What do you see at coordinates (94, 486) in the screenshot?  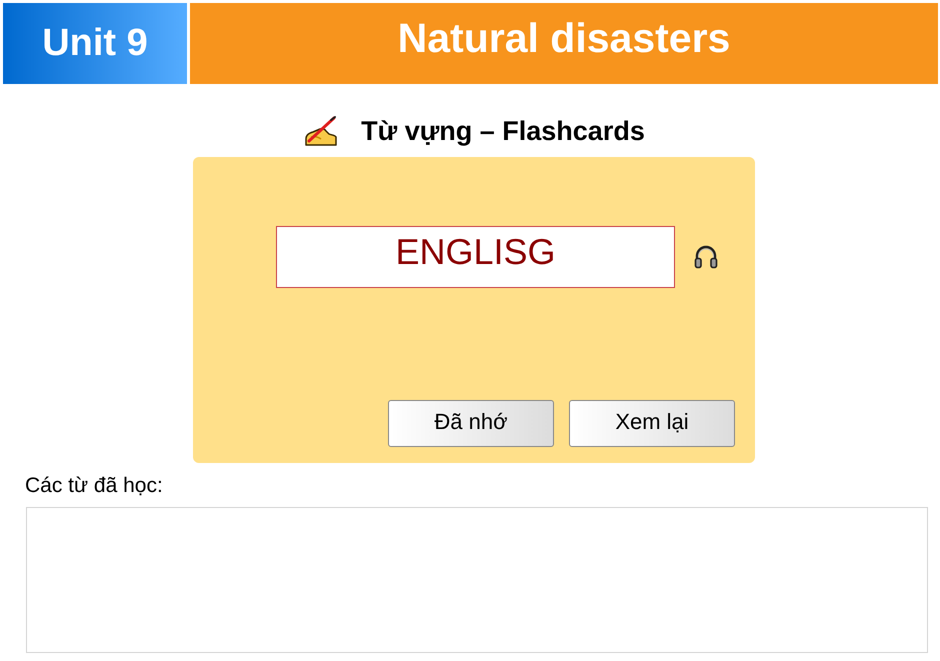 I see `learned-words-label: Các từ đã học:` at bounding box center [94, 486].